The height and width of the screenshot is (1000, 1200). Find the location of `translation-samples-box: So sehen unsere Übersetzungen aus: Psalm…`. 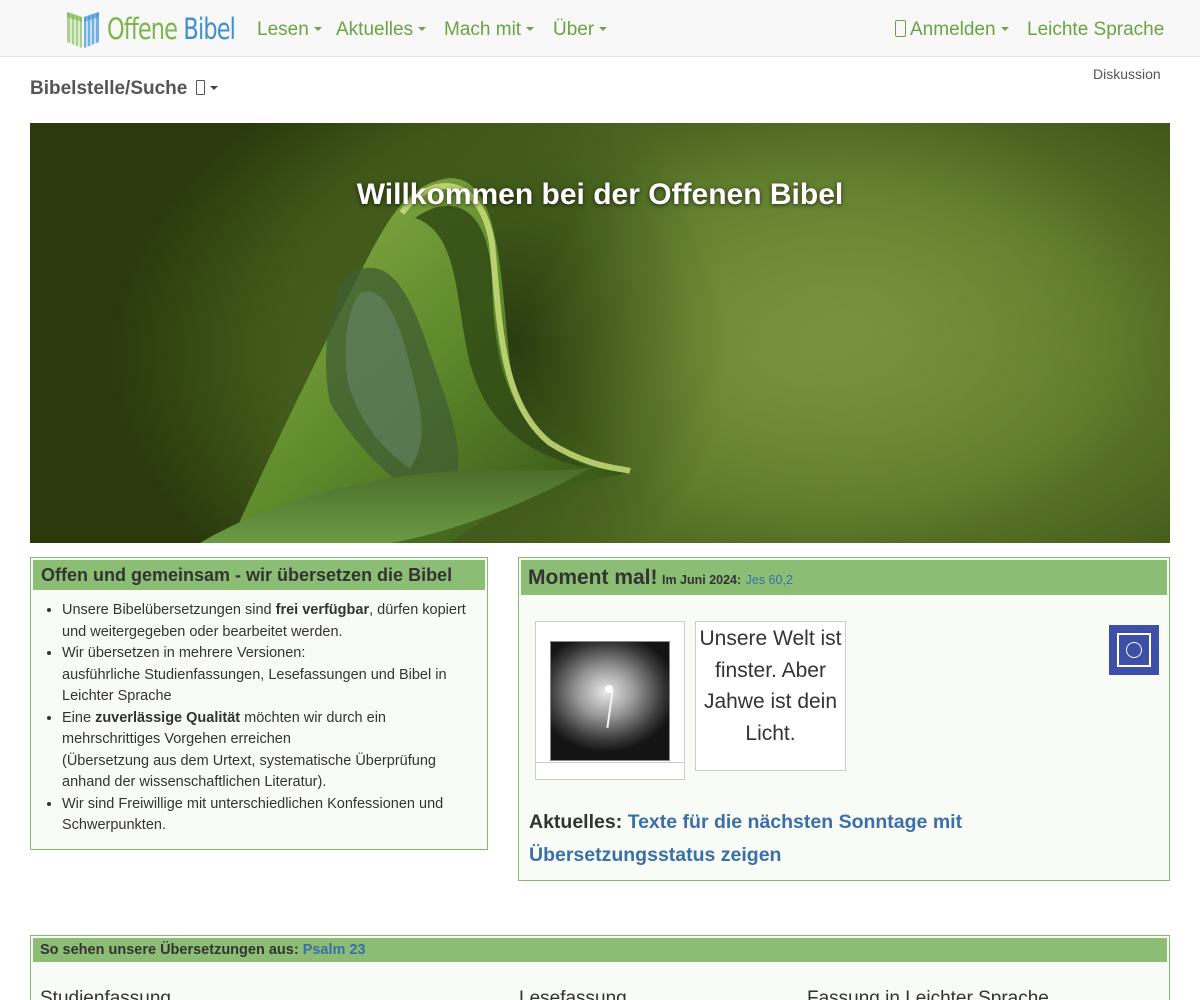

translation-samples-box: So sehen unsere Übersetzungen aus: Psalm… is located at coordinates (600, 967).